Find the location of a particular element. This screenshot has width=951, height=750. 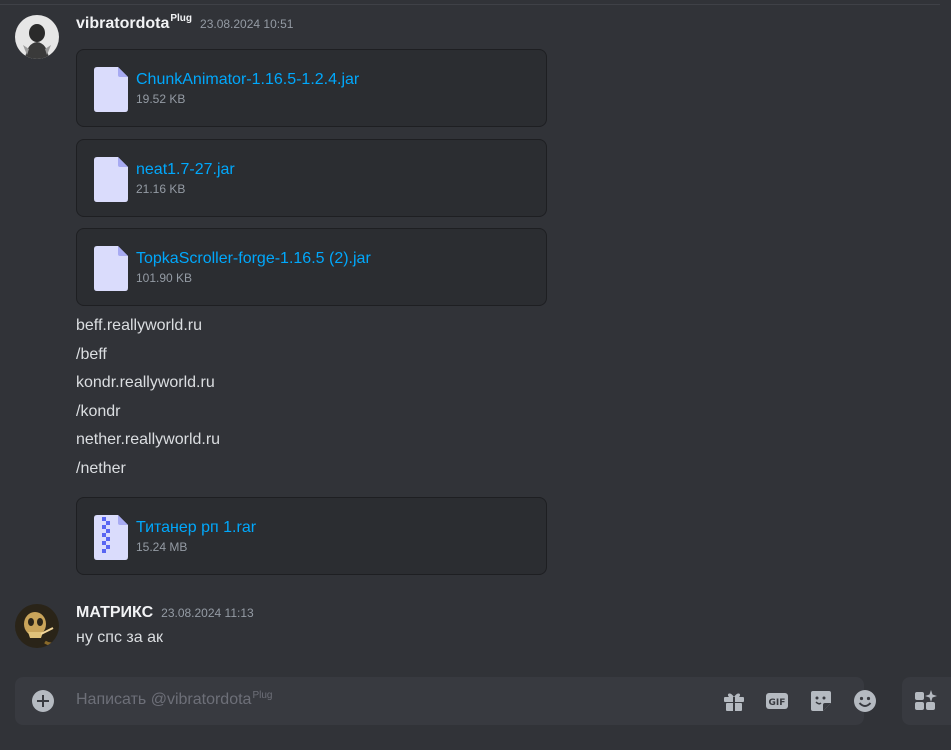

timestamp: 23.08.2024 11:13 is located at coordinates (207, 613).